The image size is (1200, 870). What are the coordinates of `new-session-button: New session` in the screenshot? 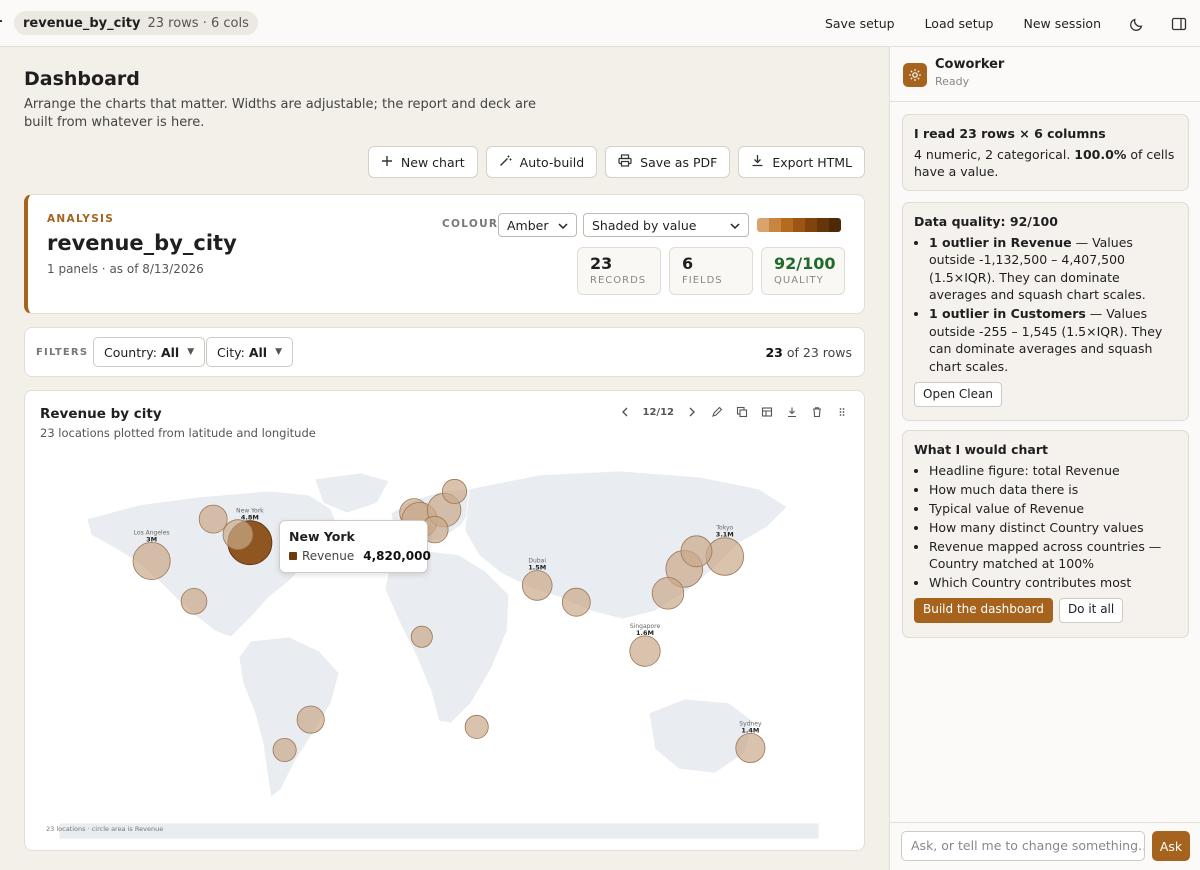 It's located at (1062, 23).